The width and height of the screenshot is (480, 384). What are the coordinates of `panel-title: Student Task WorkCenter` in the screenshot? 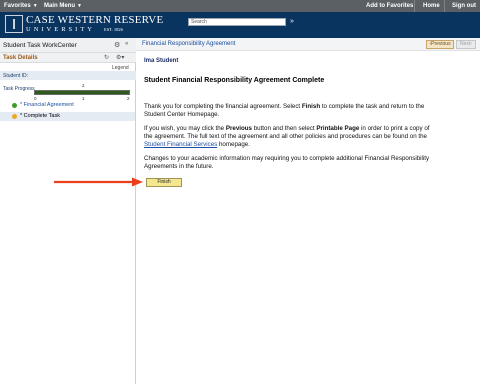 It's located at (40, 45).